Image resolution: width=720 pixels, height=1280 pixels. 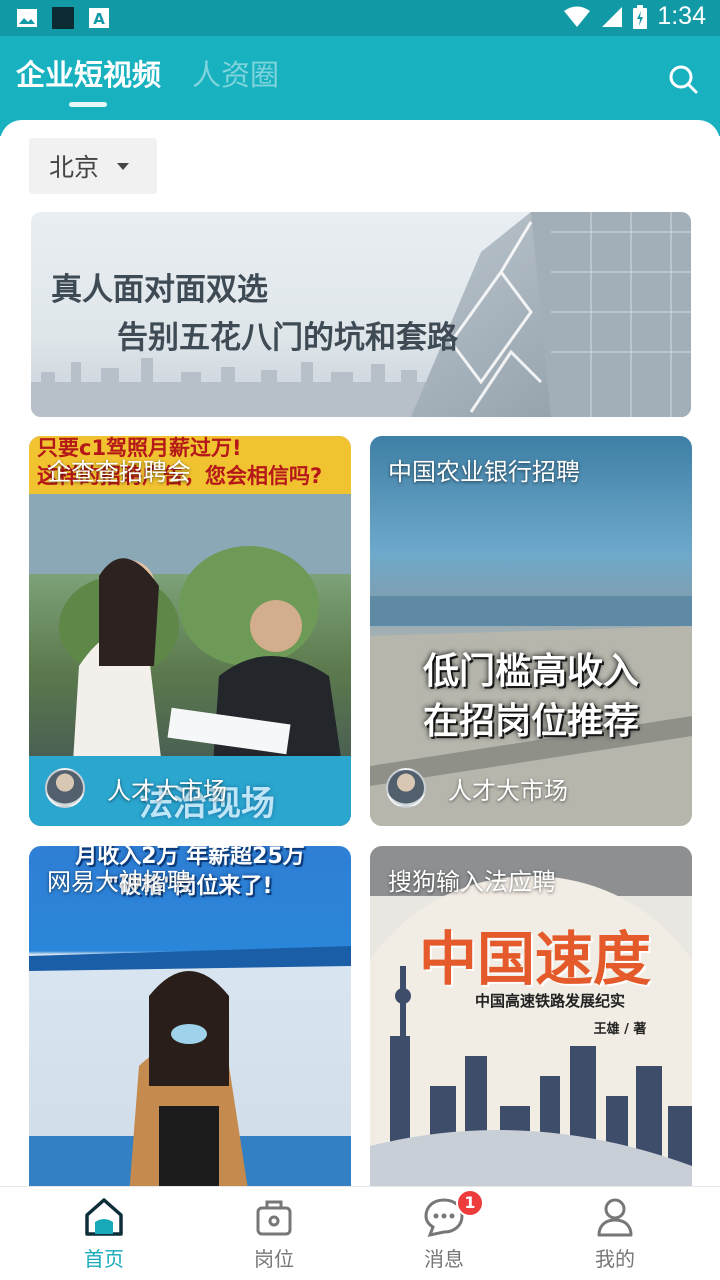 What do you see at coordinates (531, 631) in the screenshot?
I see `video-card: 低门槛高收入 在招岗位推荐 中国农业银行招聘 人才大市场` at bounding box center [531, 631].